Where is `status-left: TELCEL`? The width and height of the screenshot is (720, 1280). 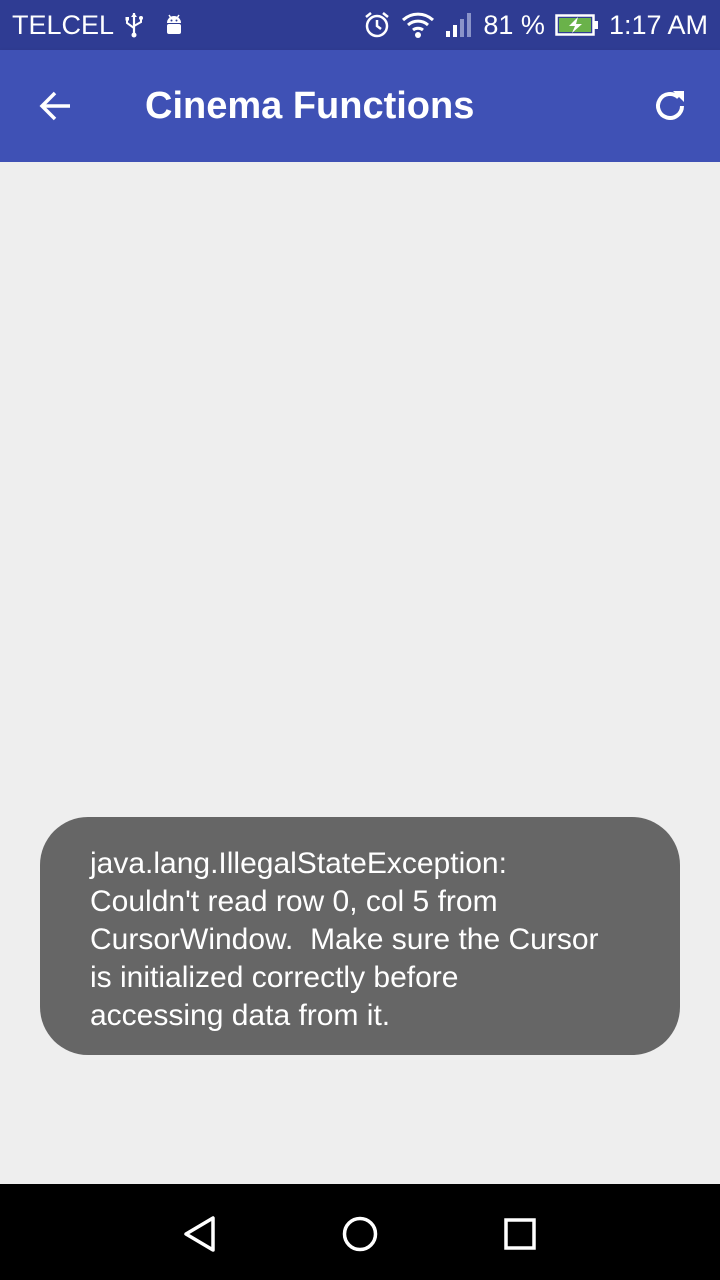
status-left: TELCEL is located at coordinates (98, 25).